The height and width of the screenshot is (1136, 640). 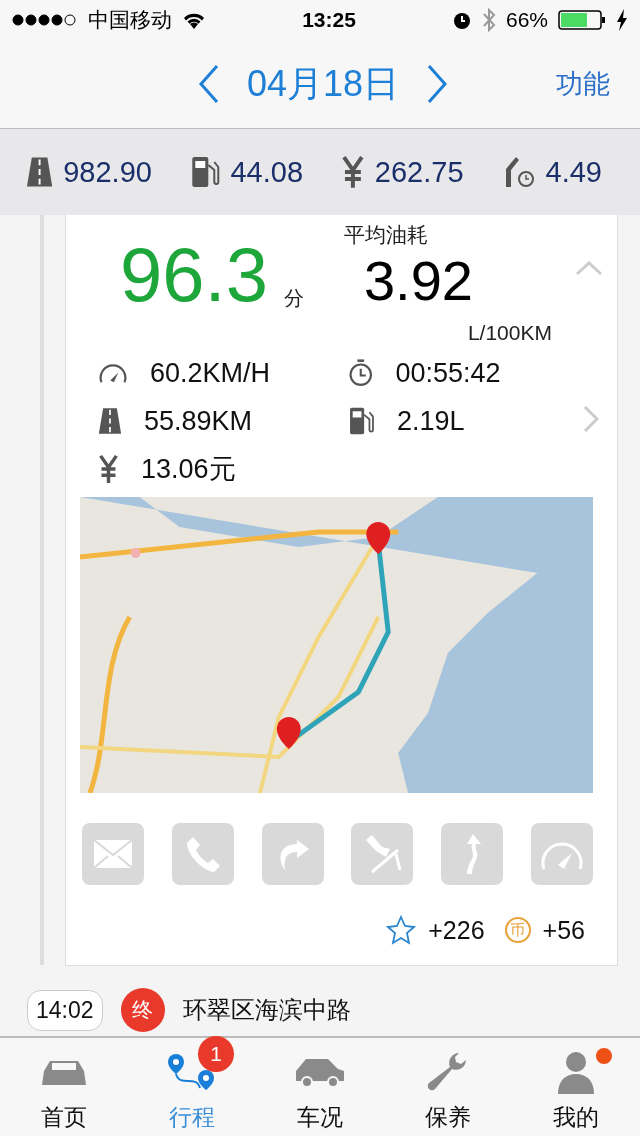 What do you see at coordinates (267, 172) in the screenshot?
I see `summary-value: 44.08` at bounding box center [267, 172].